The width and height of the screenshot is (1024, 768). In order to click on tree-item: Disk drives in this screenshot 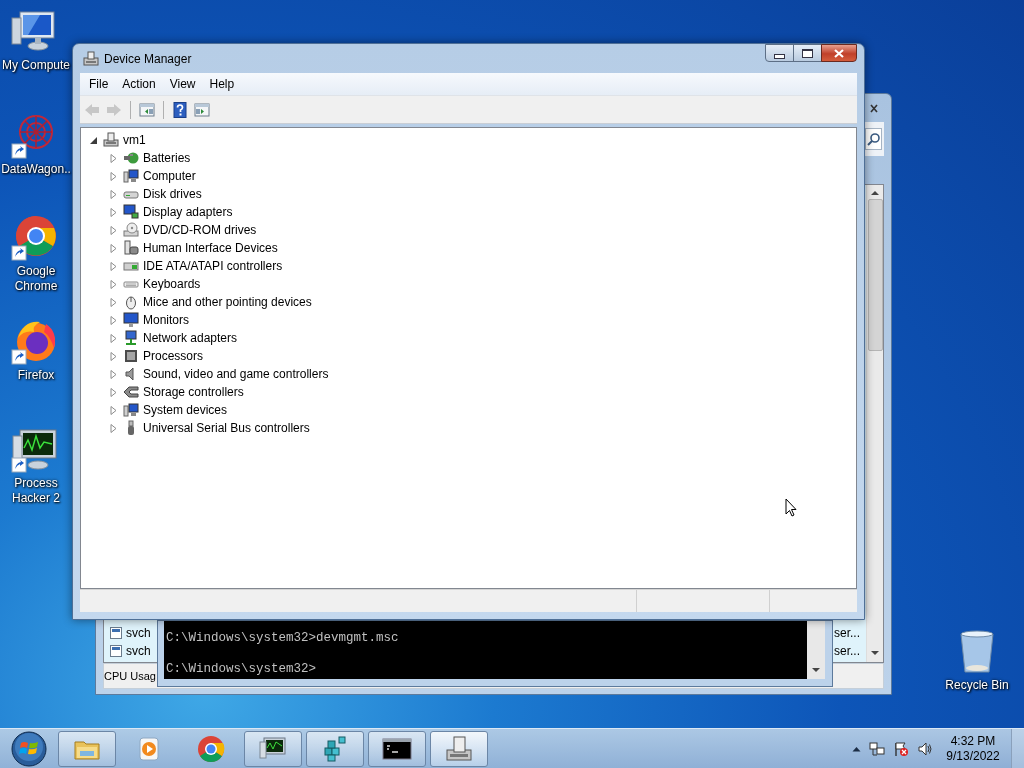, I will do `click(172, 194)`.